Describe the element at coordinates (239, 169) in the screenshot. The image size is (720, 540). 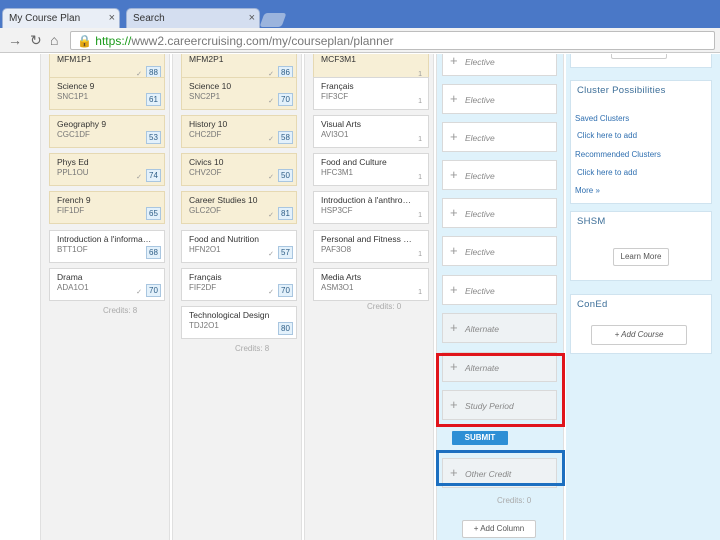
I see `course-card: Civics 10 CHV2OF ✓ 50` at that location.